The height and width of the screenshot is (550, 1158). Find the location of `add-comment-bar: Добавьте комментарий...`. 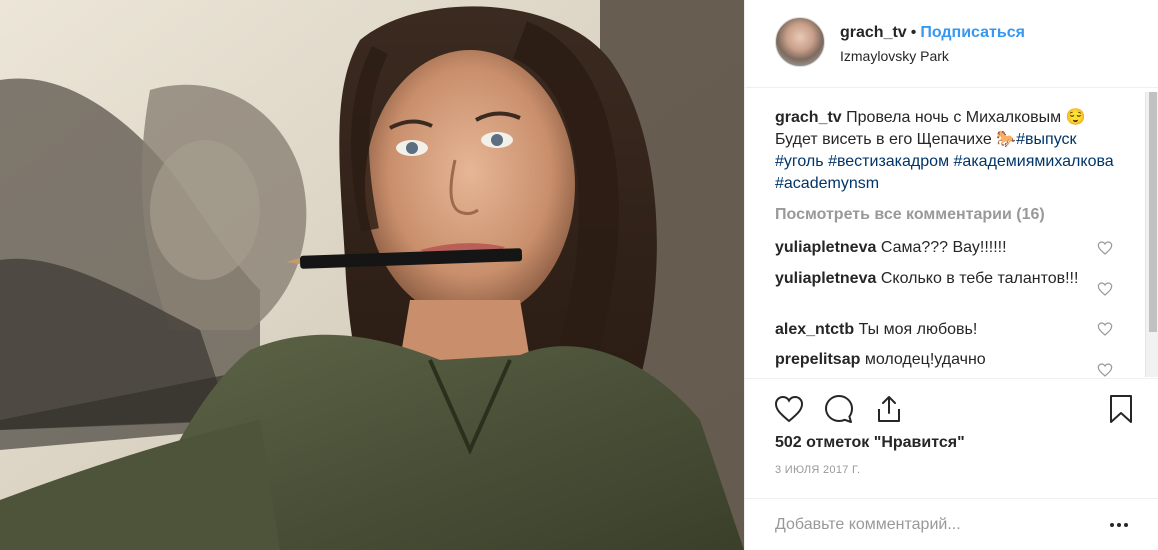

add-comment-bar: Добавьте комментарий... is located at coordinates (951, 524).